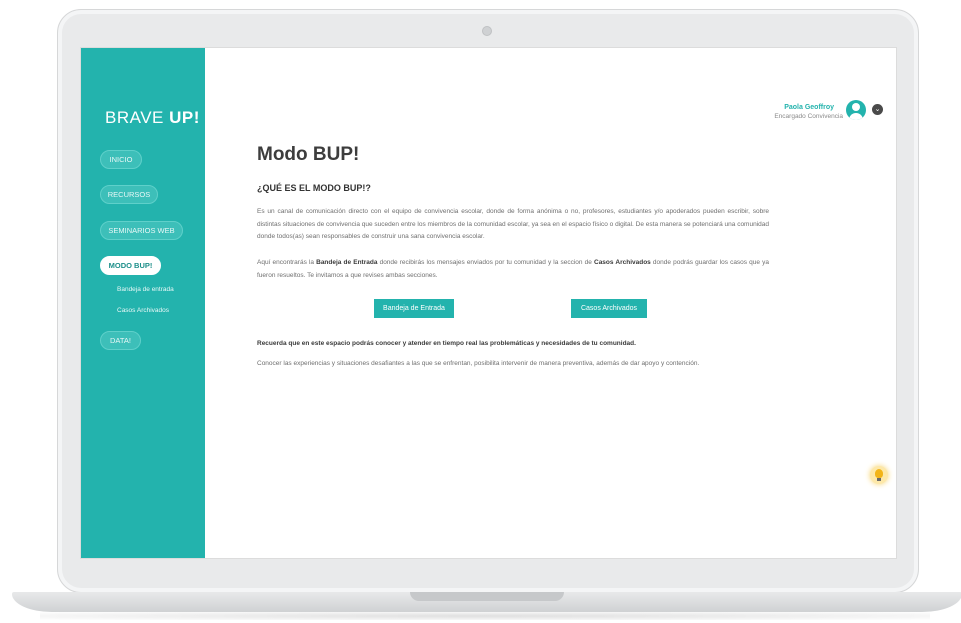  Describe the element at coordinates (808, 116) in the screenshot. I see `user-role: Encargado Convivencia` at that location.